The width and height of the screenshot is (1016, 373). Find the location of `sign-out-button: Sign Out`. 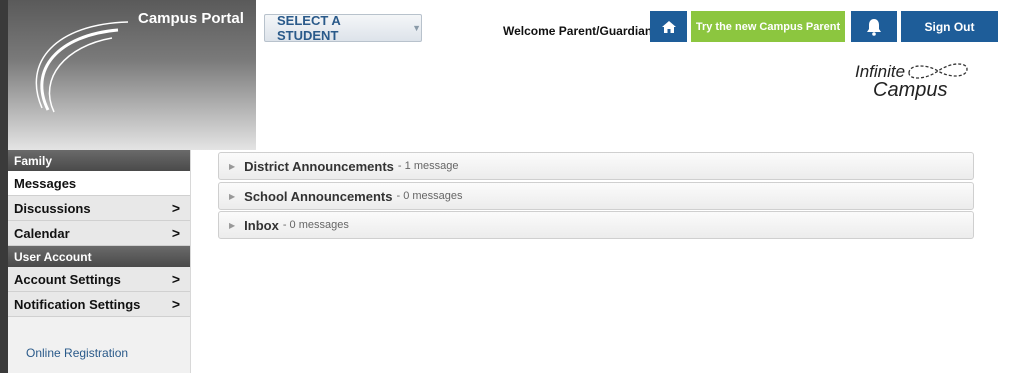

sign-out-button: Sign Out is located at coordinates (949, 26).